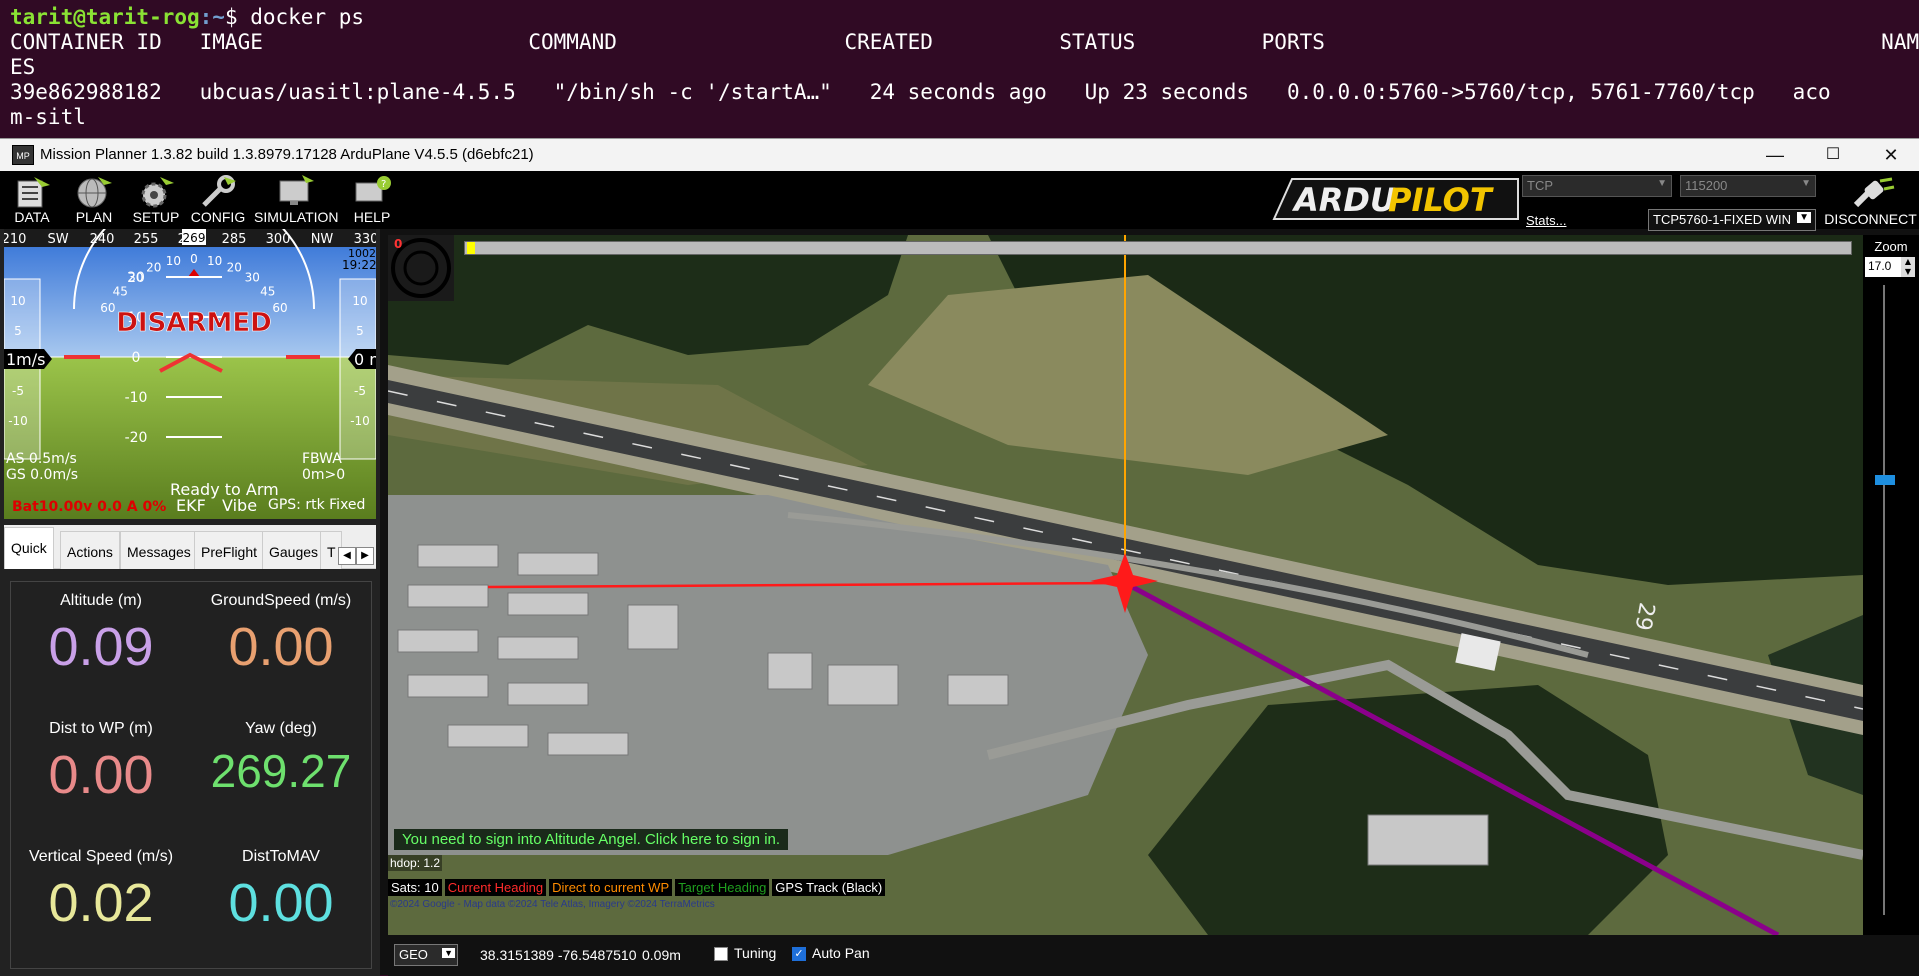 Image resolution: width=1919 pixels, height=976 pixels. Describe the element at coordinates (23, 67) in the screenshot. I see `terminal-header-2: ES` at that location.